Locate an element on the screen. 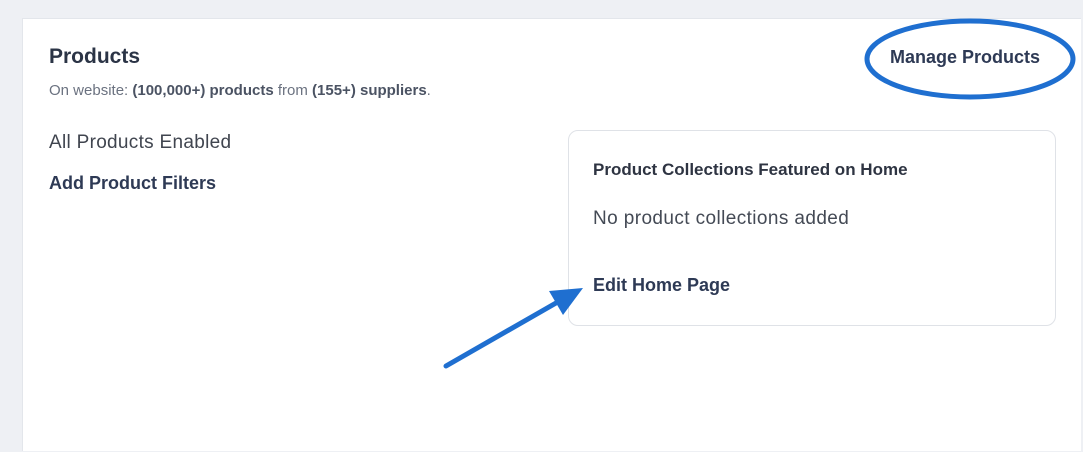 This screenshot has width=1083, height=452. product-count: (100,000+) products is located at coordinates (203, 90).